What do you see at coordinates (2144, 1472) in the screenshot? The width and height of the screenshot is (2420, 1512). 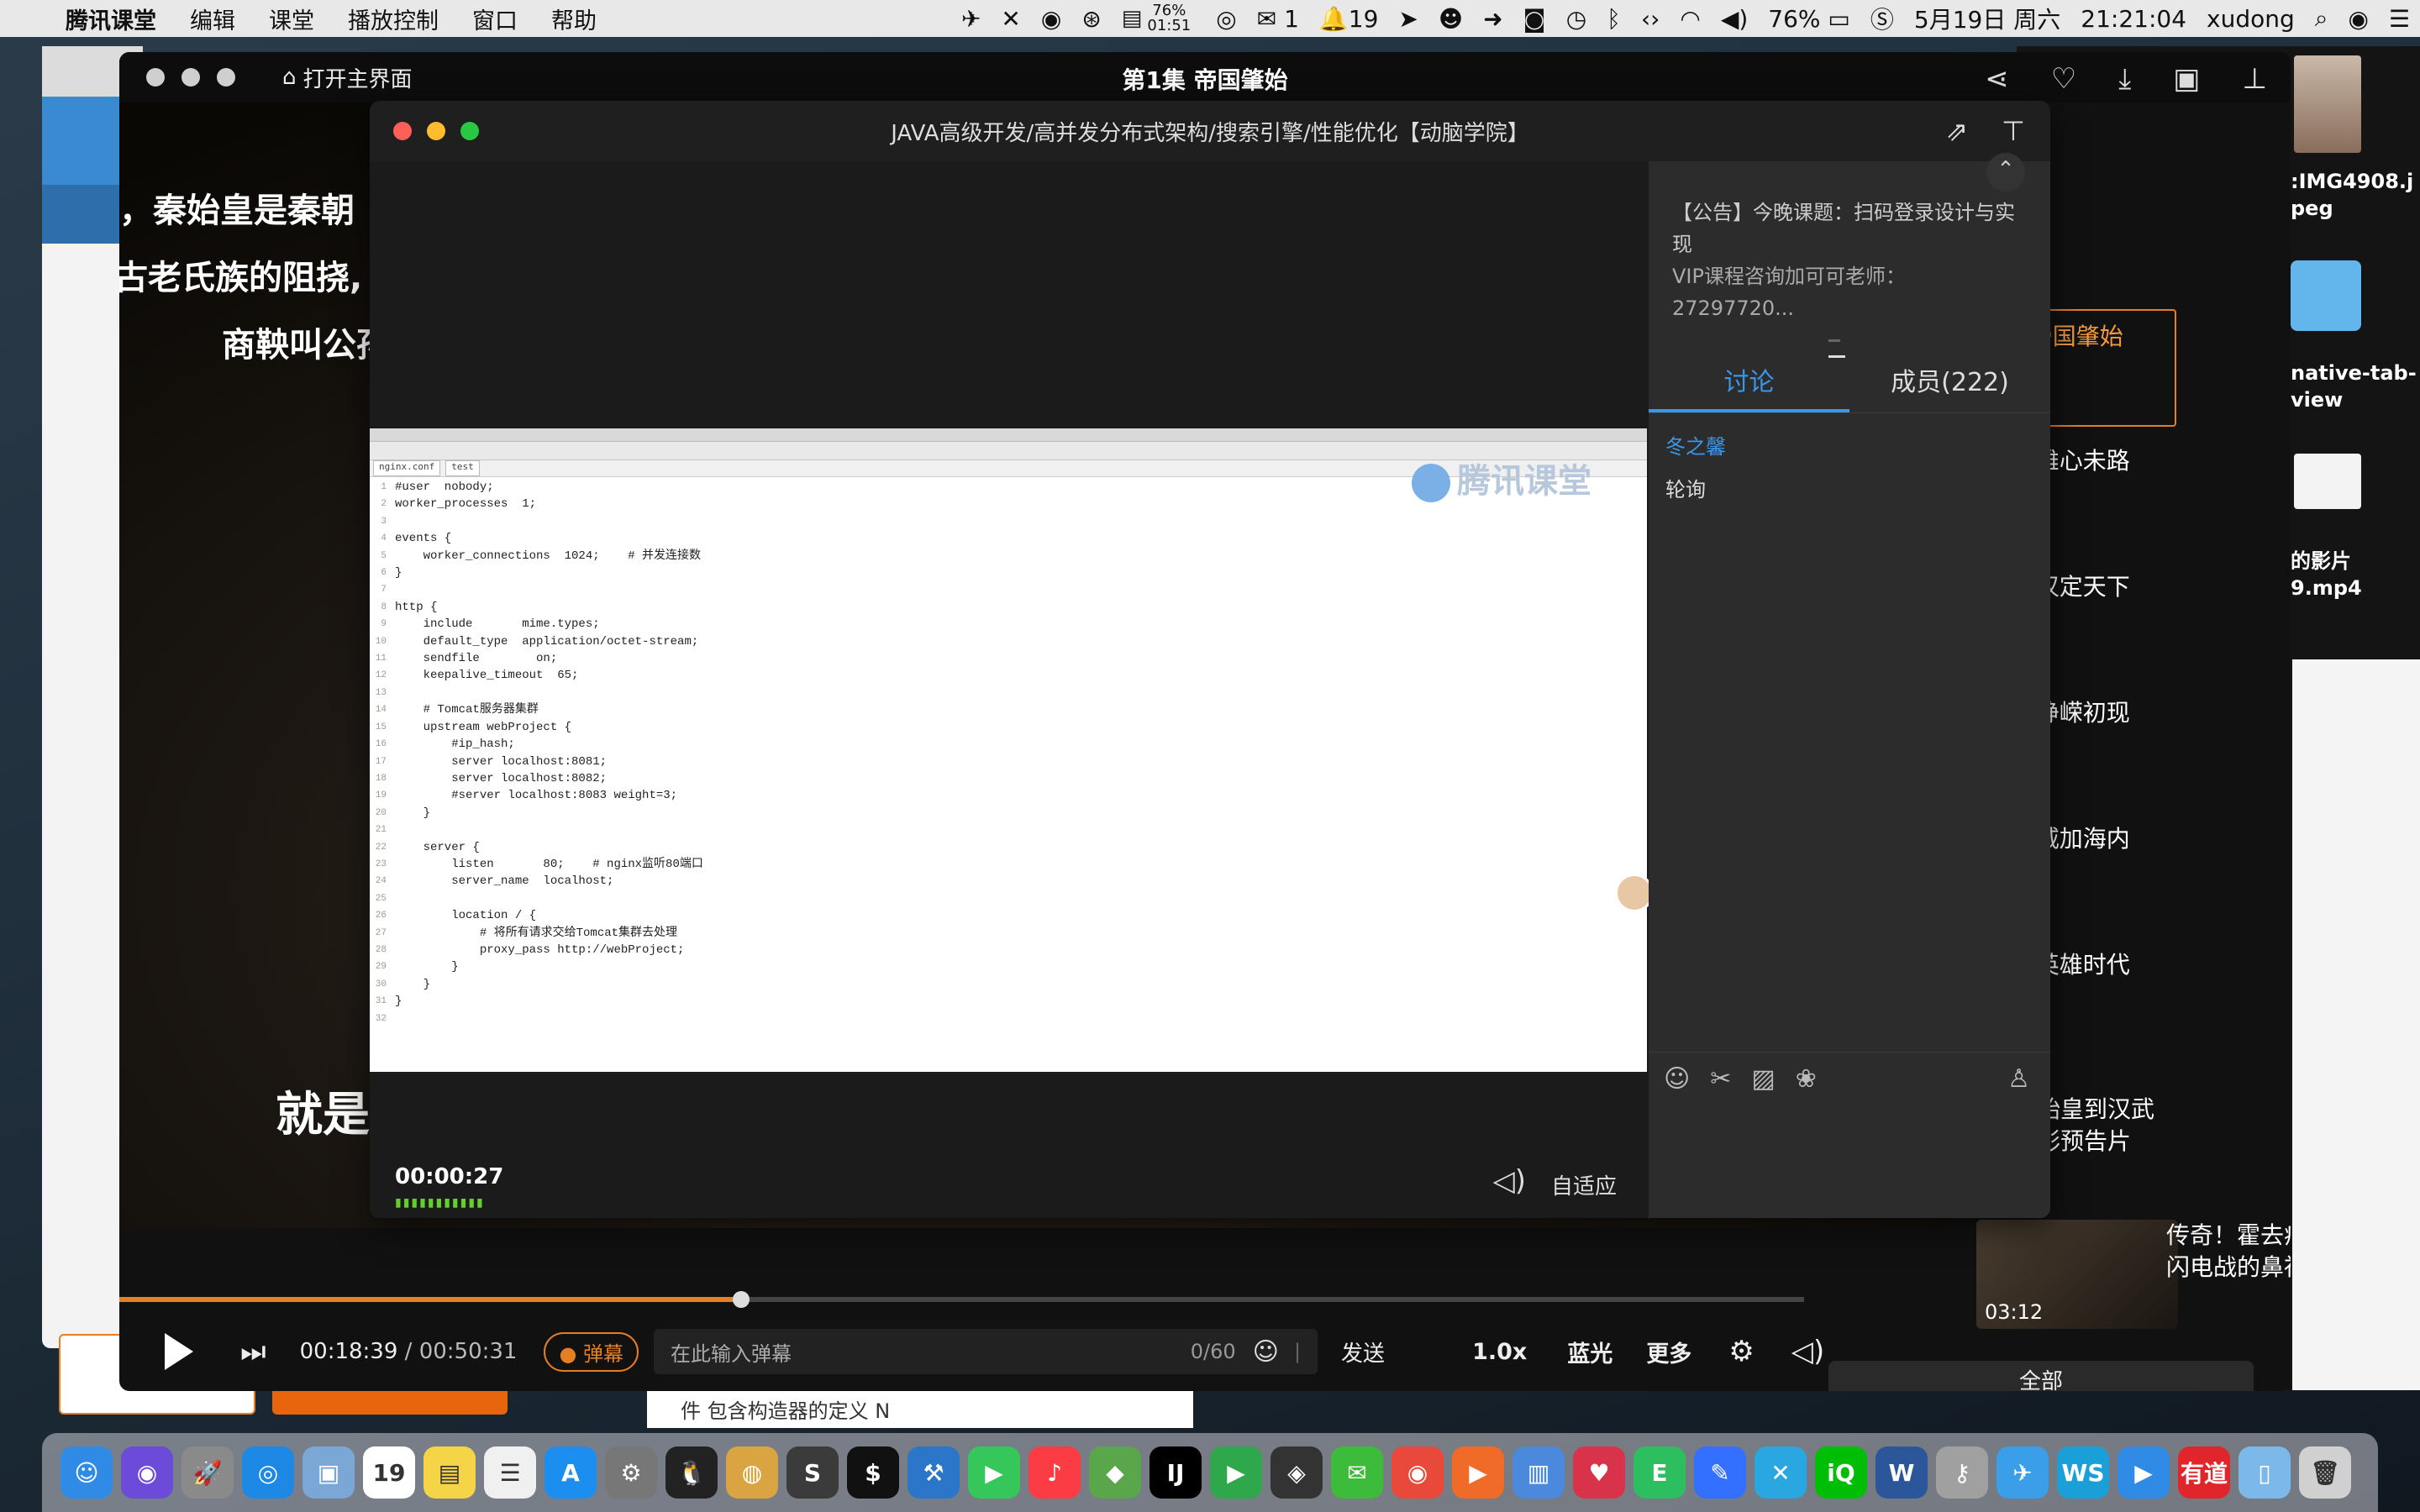 I see `dock-tencent-class-icon: ▶` at bounding box center [2144, 1472].